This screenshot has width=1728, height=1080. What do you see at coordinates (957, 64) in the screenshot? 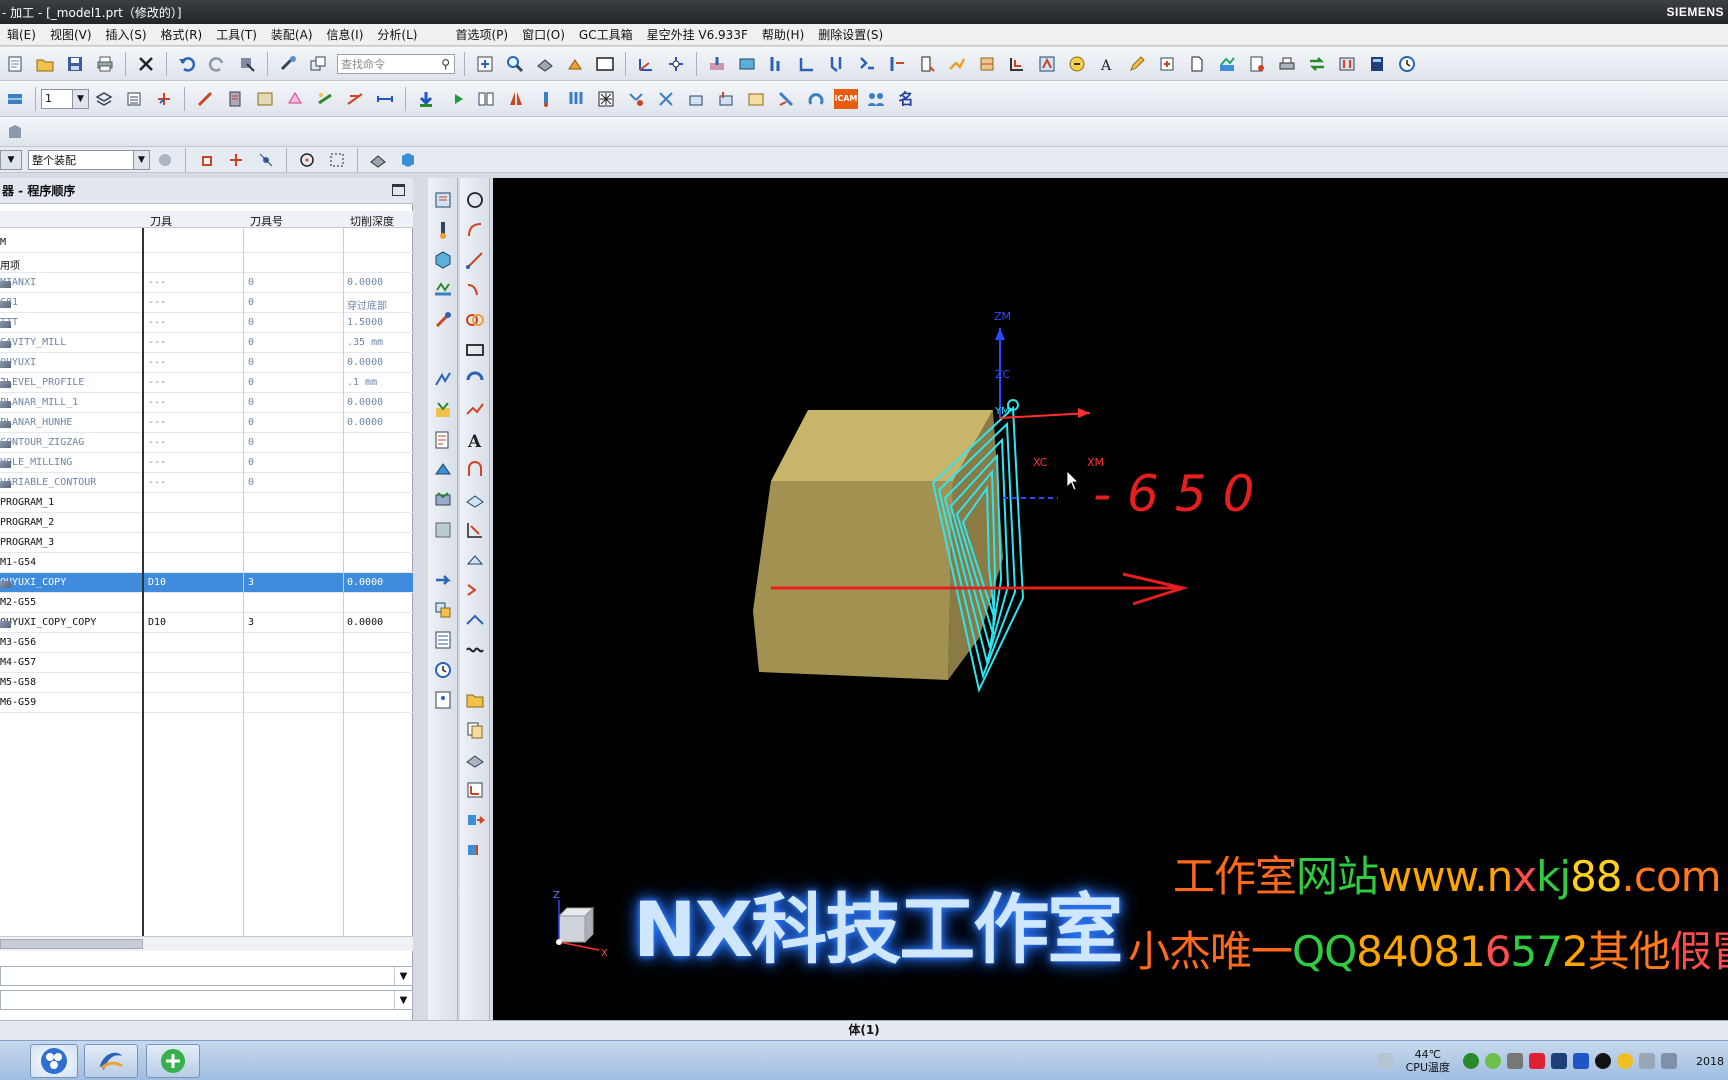
I see `cam-tool-9-icon` at bounding box center [957, 64].